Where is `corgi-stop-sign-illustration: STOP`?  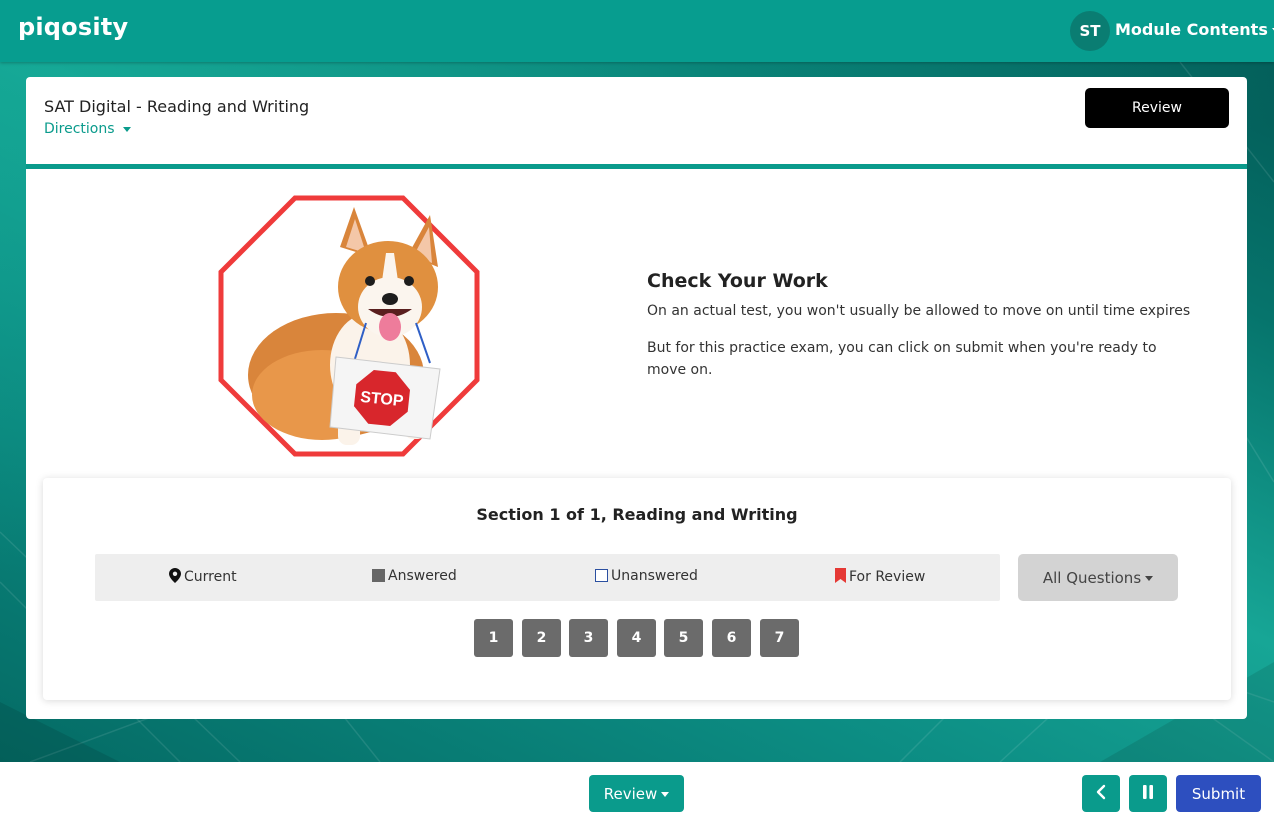 corgi-stop-sign-illustration: STOP is located at coordinates (349, 326).